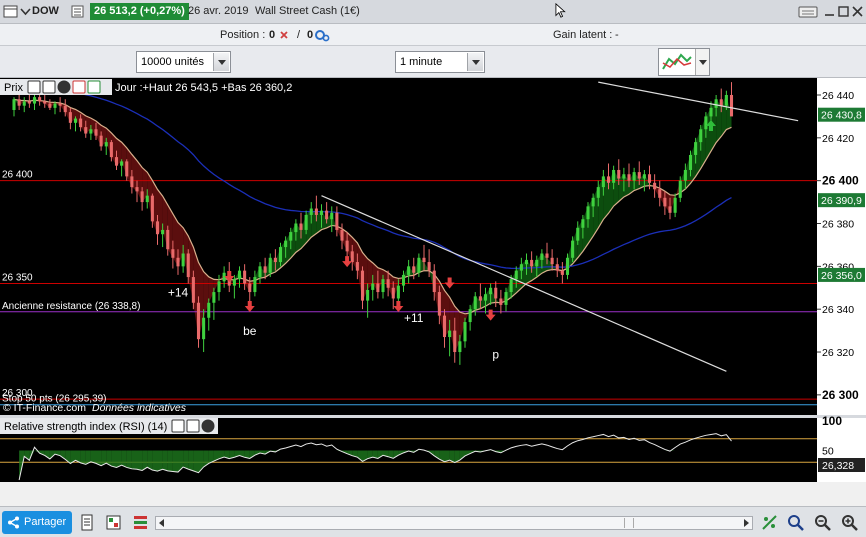 The width and height of the screenshot is (866, 537). What do you see at coordinates (843, 11) in the screenshot?
I see `maximize-icon` at bounding box center [843, 11].